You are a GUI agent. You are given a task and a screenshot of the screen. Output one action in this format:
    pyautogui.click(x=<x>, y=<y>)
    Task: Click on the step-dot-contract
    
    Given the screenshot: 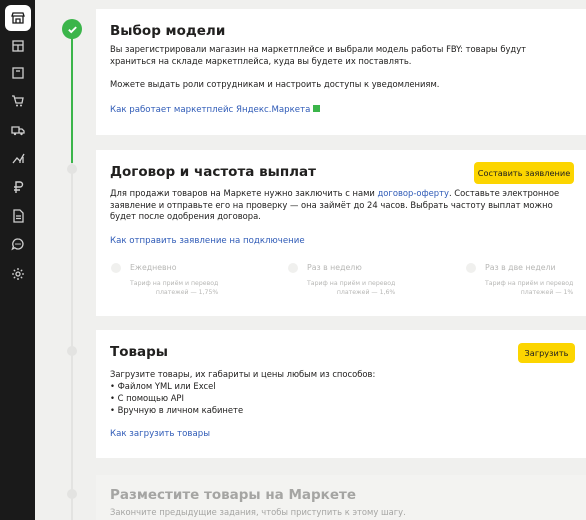 What is the action you would take?
    pyautogui.click(x=72, y=169)
    